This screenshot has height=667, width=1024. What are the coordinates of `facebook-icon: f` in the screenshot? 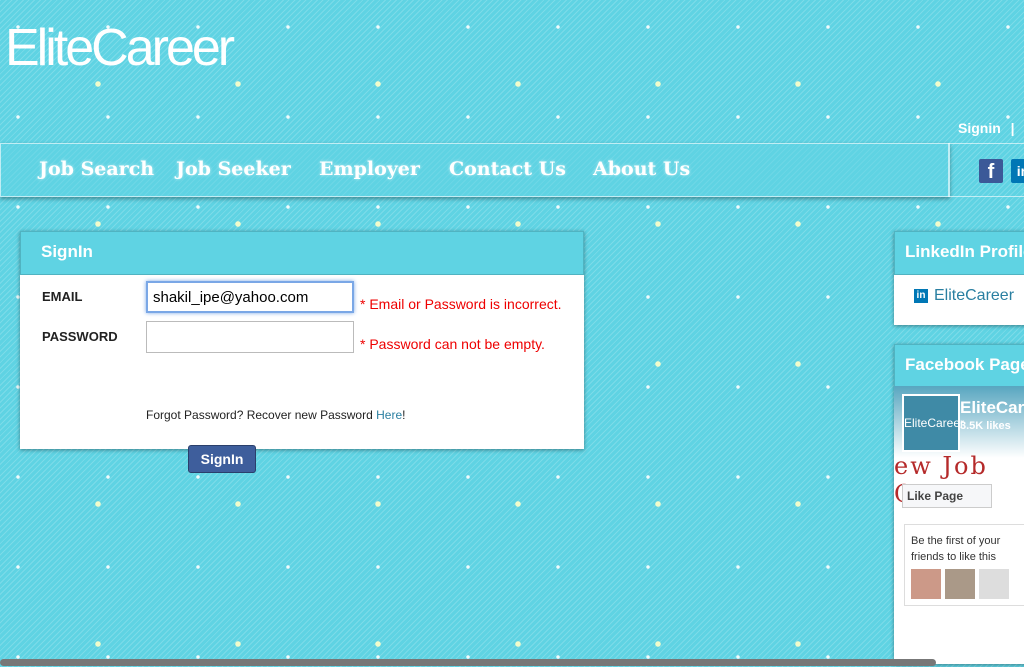 It's located at (991, 171).